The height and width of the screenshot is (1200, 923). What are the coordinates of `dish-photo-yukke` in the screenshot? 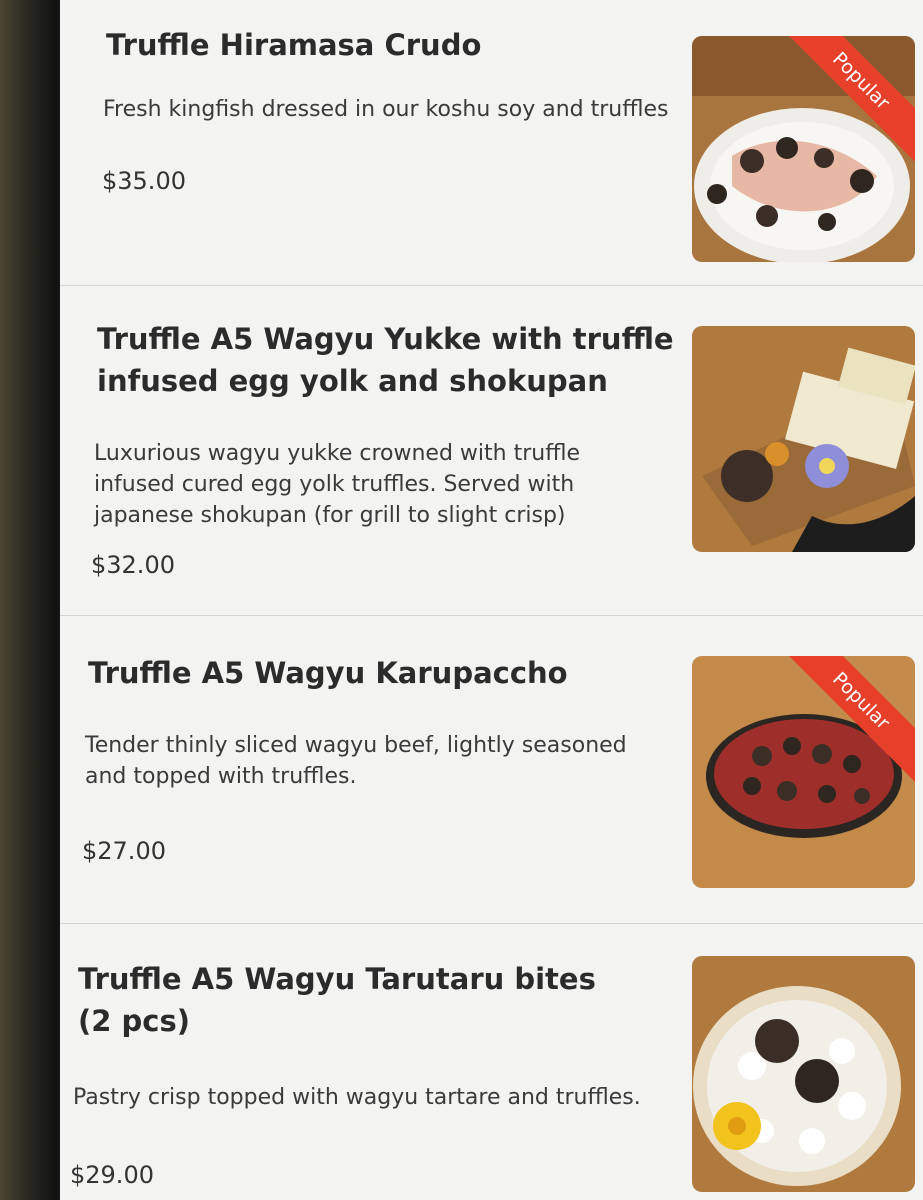 It's located at (803, 439).